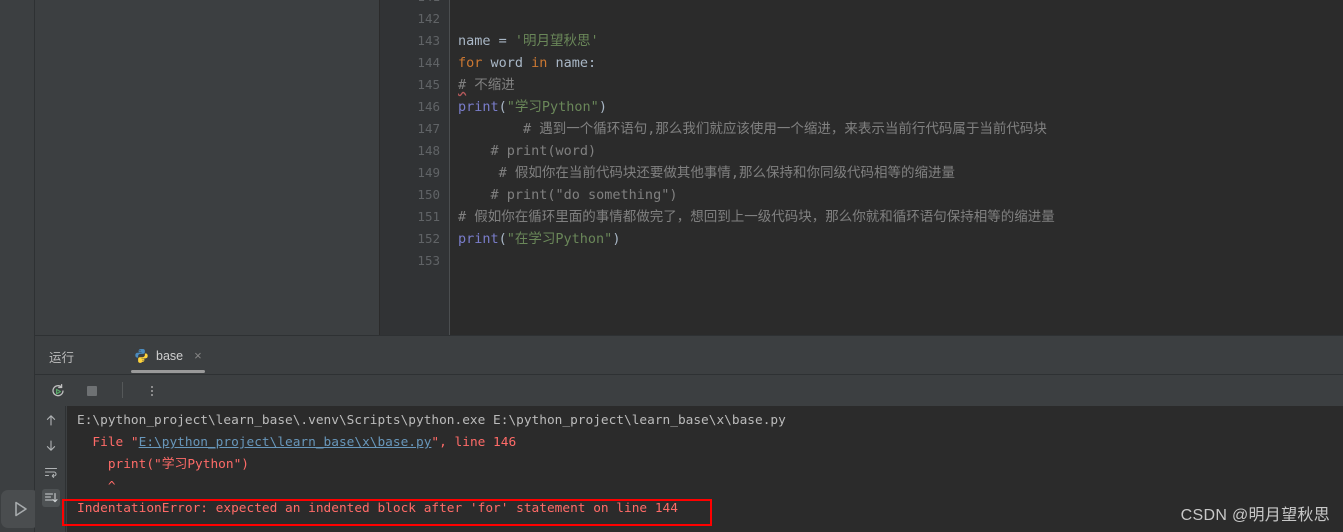 This screenshot has width=1343, height=532. I want to click on soft-wrap-icon, so click(51, 472).